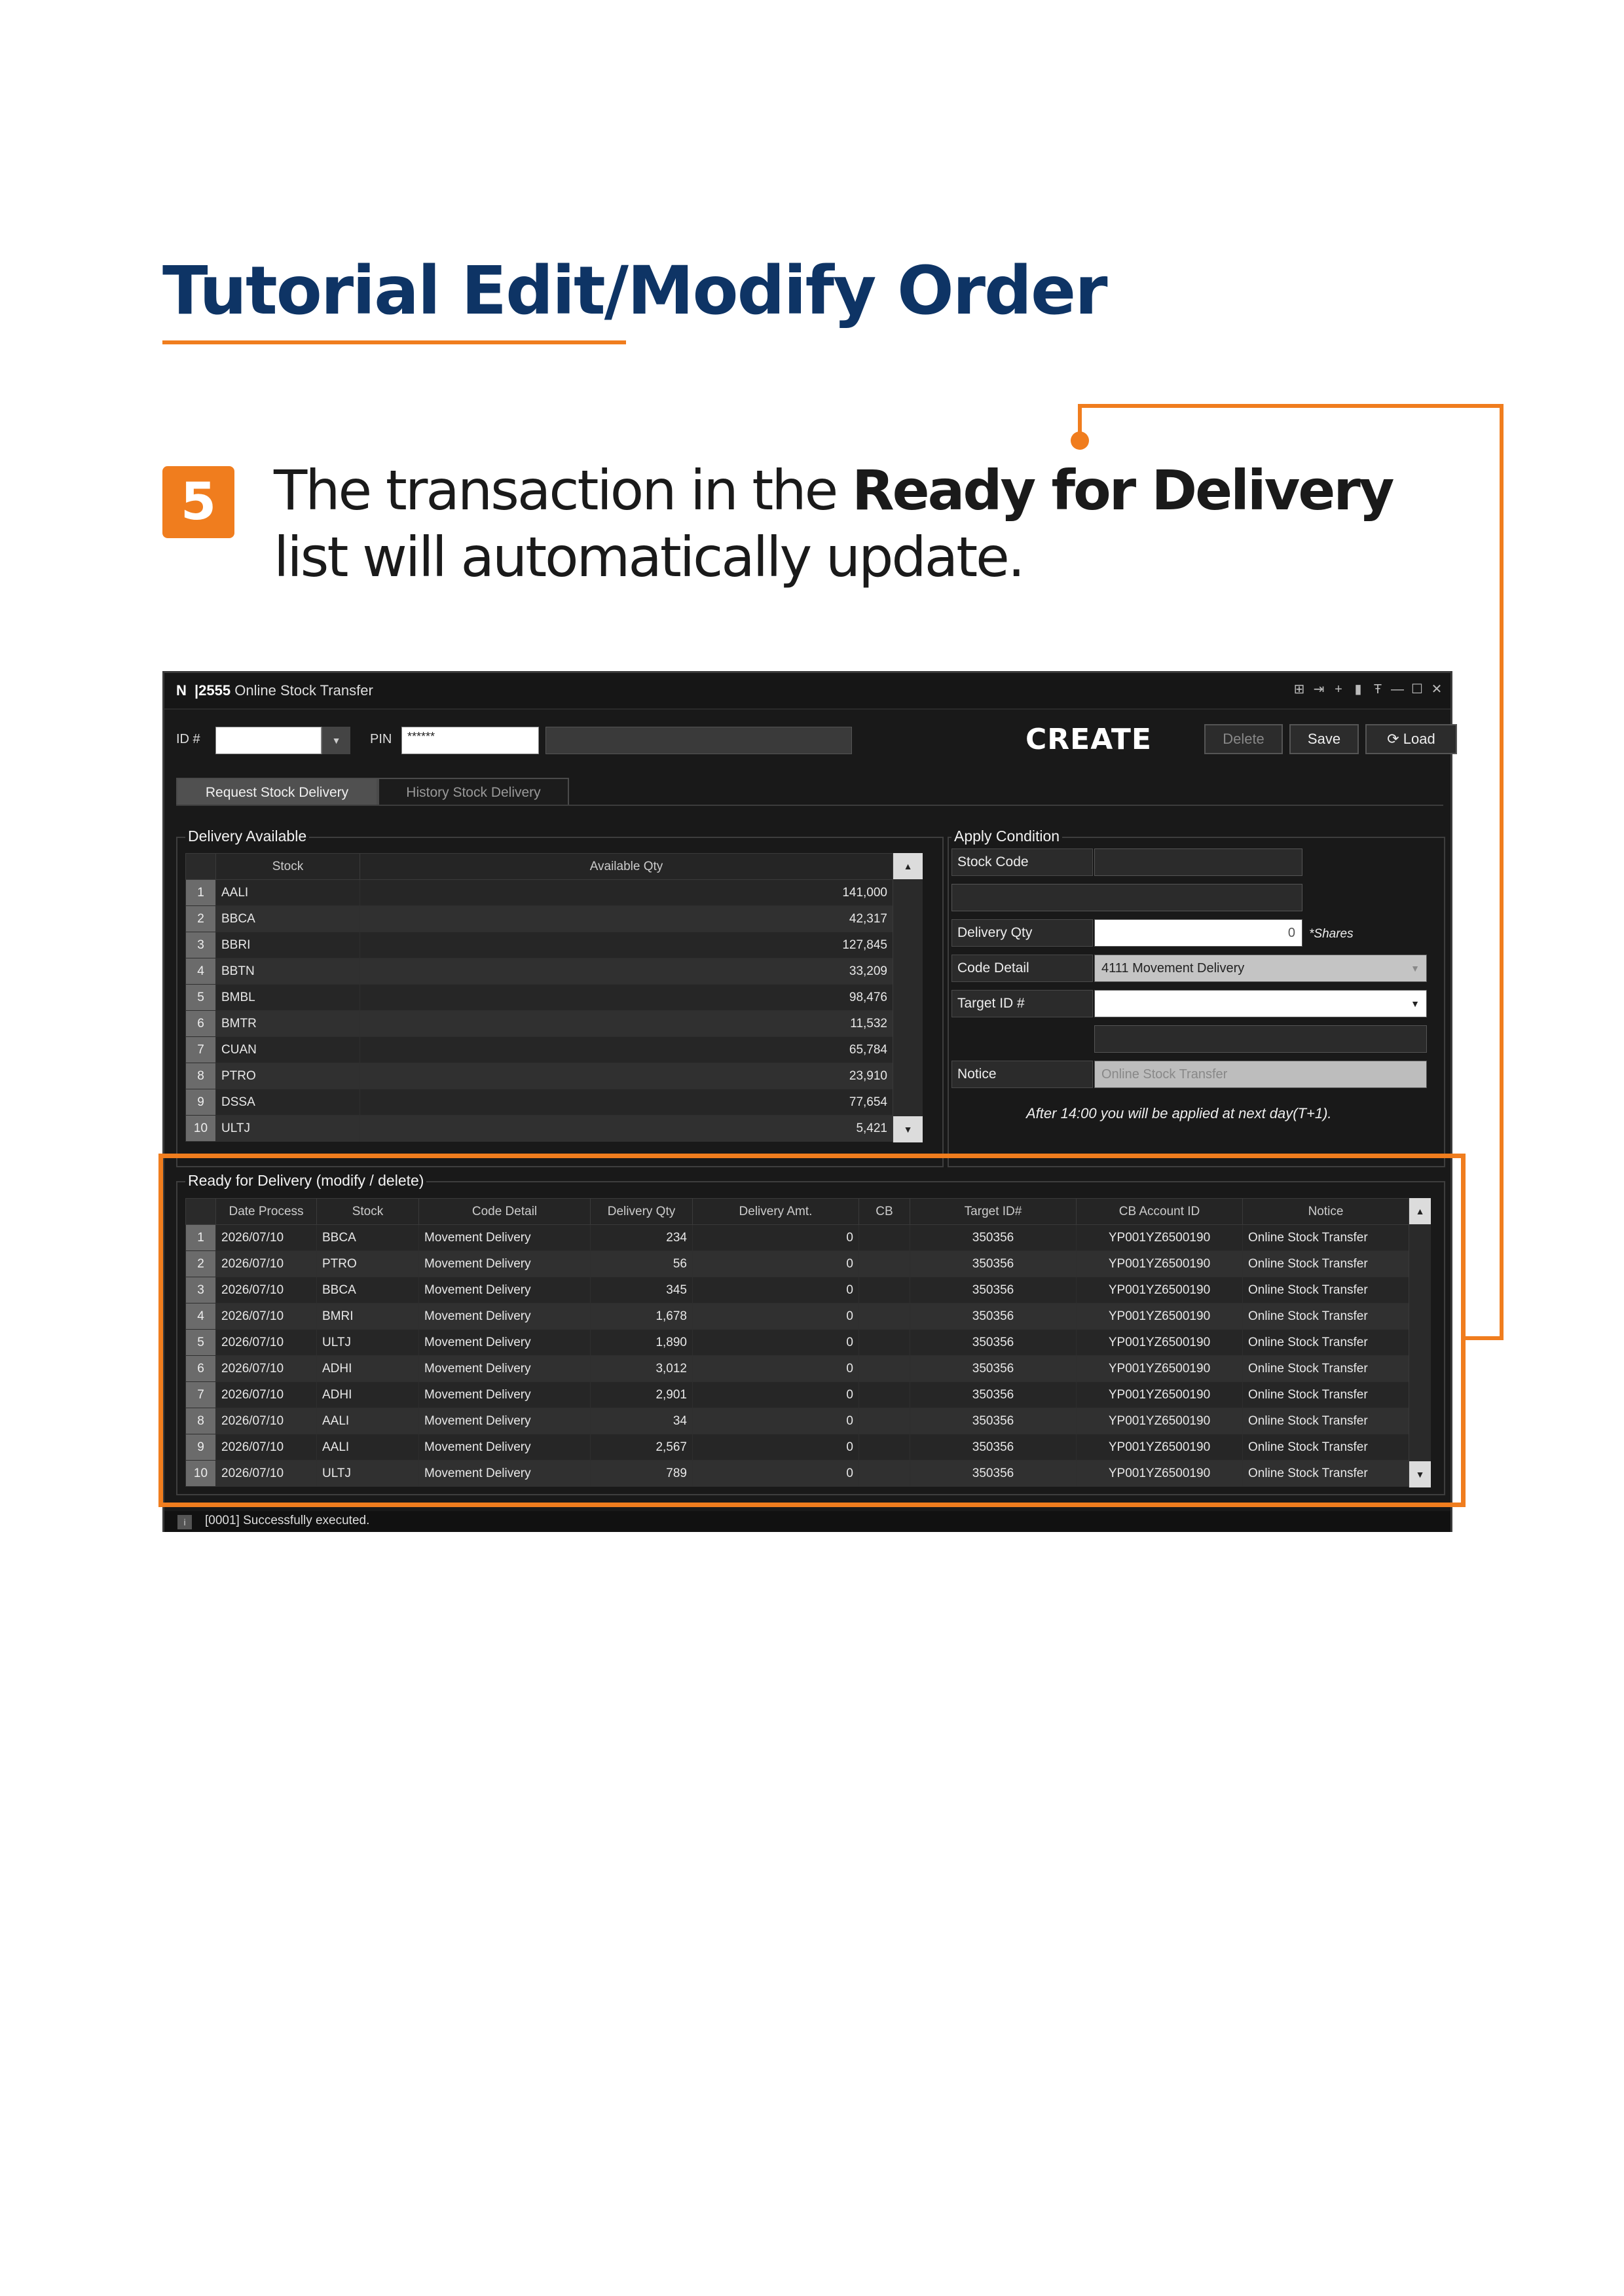 The height and width of the screenshot is (2296, 1624). I want to click on plus-icon: +, so click(1338, 689).